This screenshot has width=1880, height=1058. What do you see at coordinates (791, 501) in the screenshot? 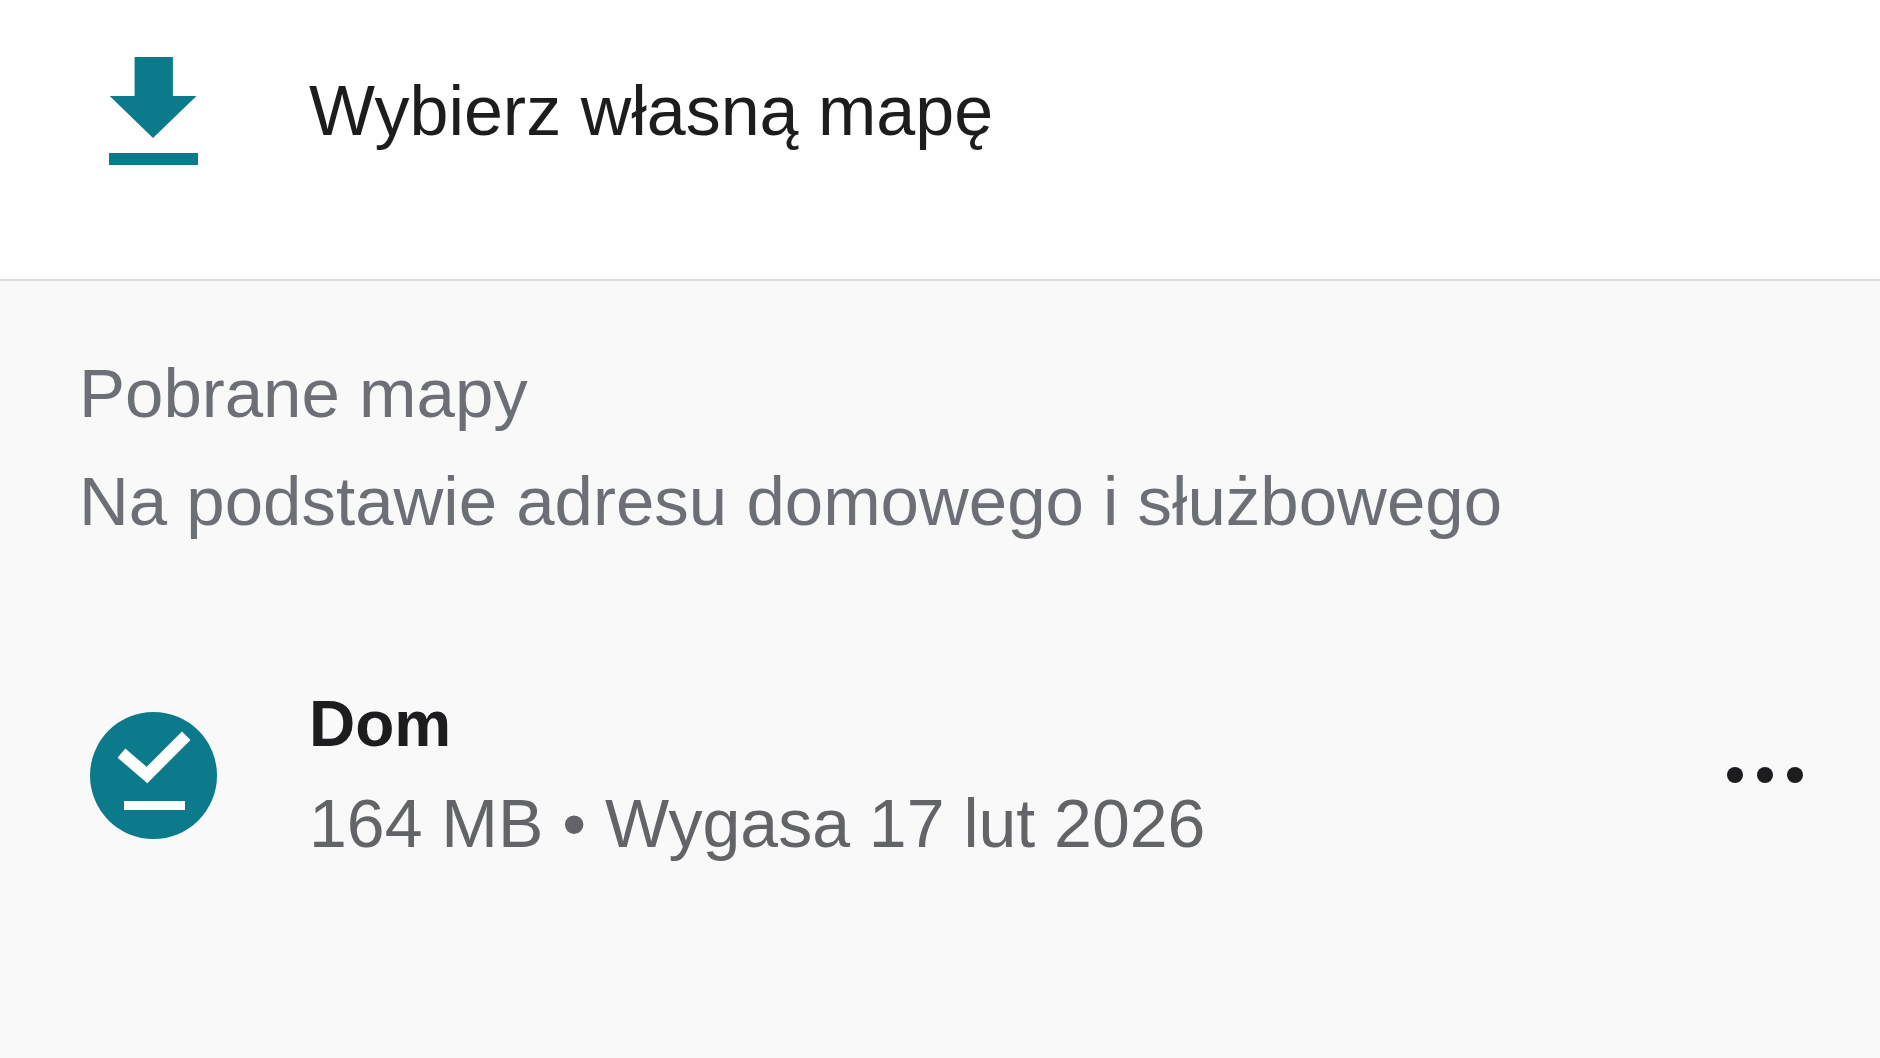
I see `section-subtitle: Na podstawie adresu domowego i służbowego` at bounding box center [791, 501].